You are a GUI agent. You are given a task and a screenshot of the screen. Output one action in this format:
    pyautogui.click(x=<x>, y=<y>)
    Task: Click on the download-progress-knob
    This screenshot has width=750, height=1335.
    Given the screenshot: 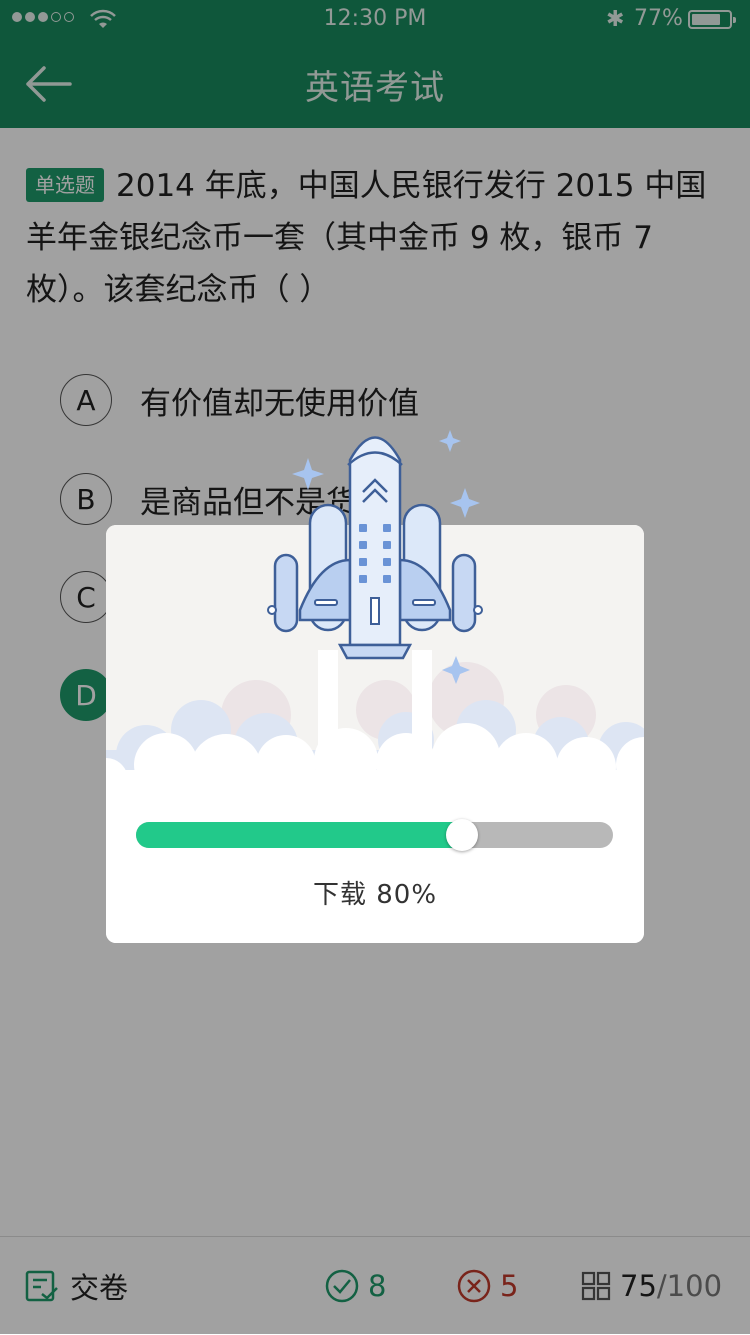 What is the action you would take?
    pyautogui.click(x=462, y=835)
    